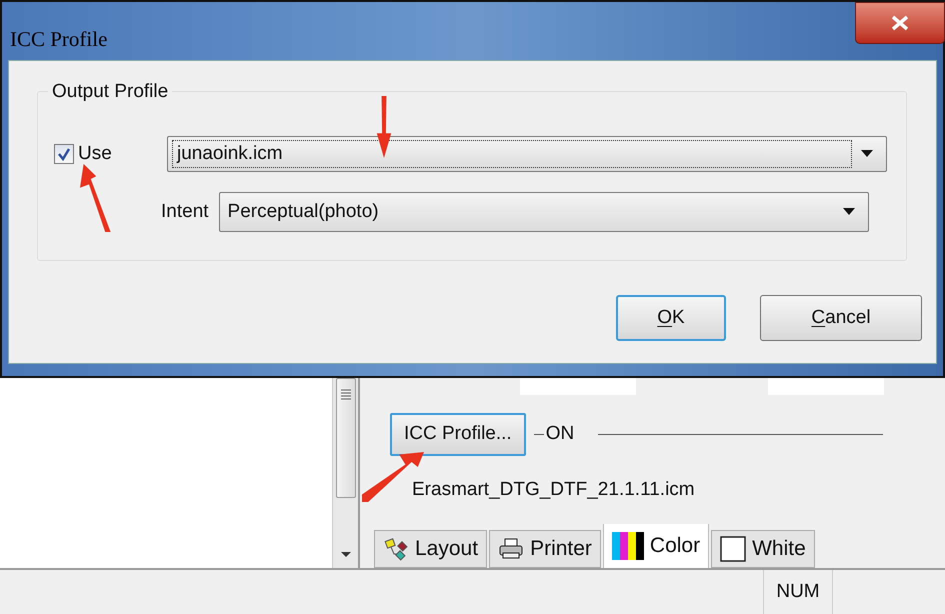 Image resolution: width=945 pixels, height=614 pixels. I want to click on close-icon, so click(900, 23).